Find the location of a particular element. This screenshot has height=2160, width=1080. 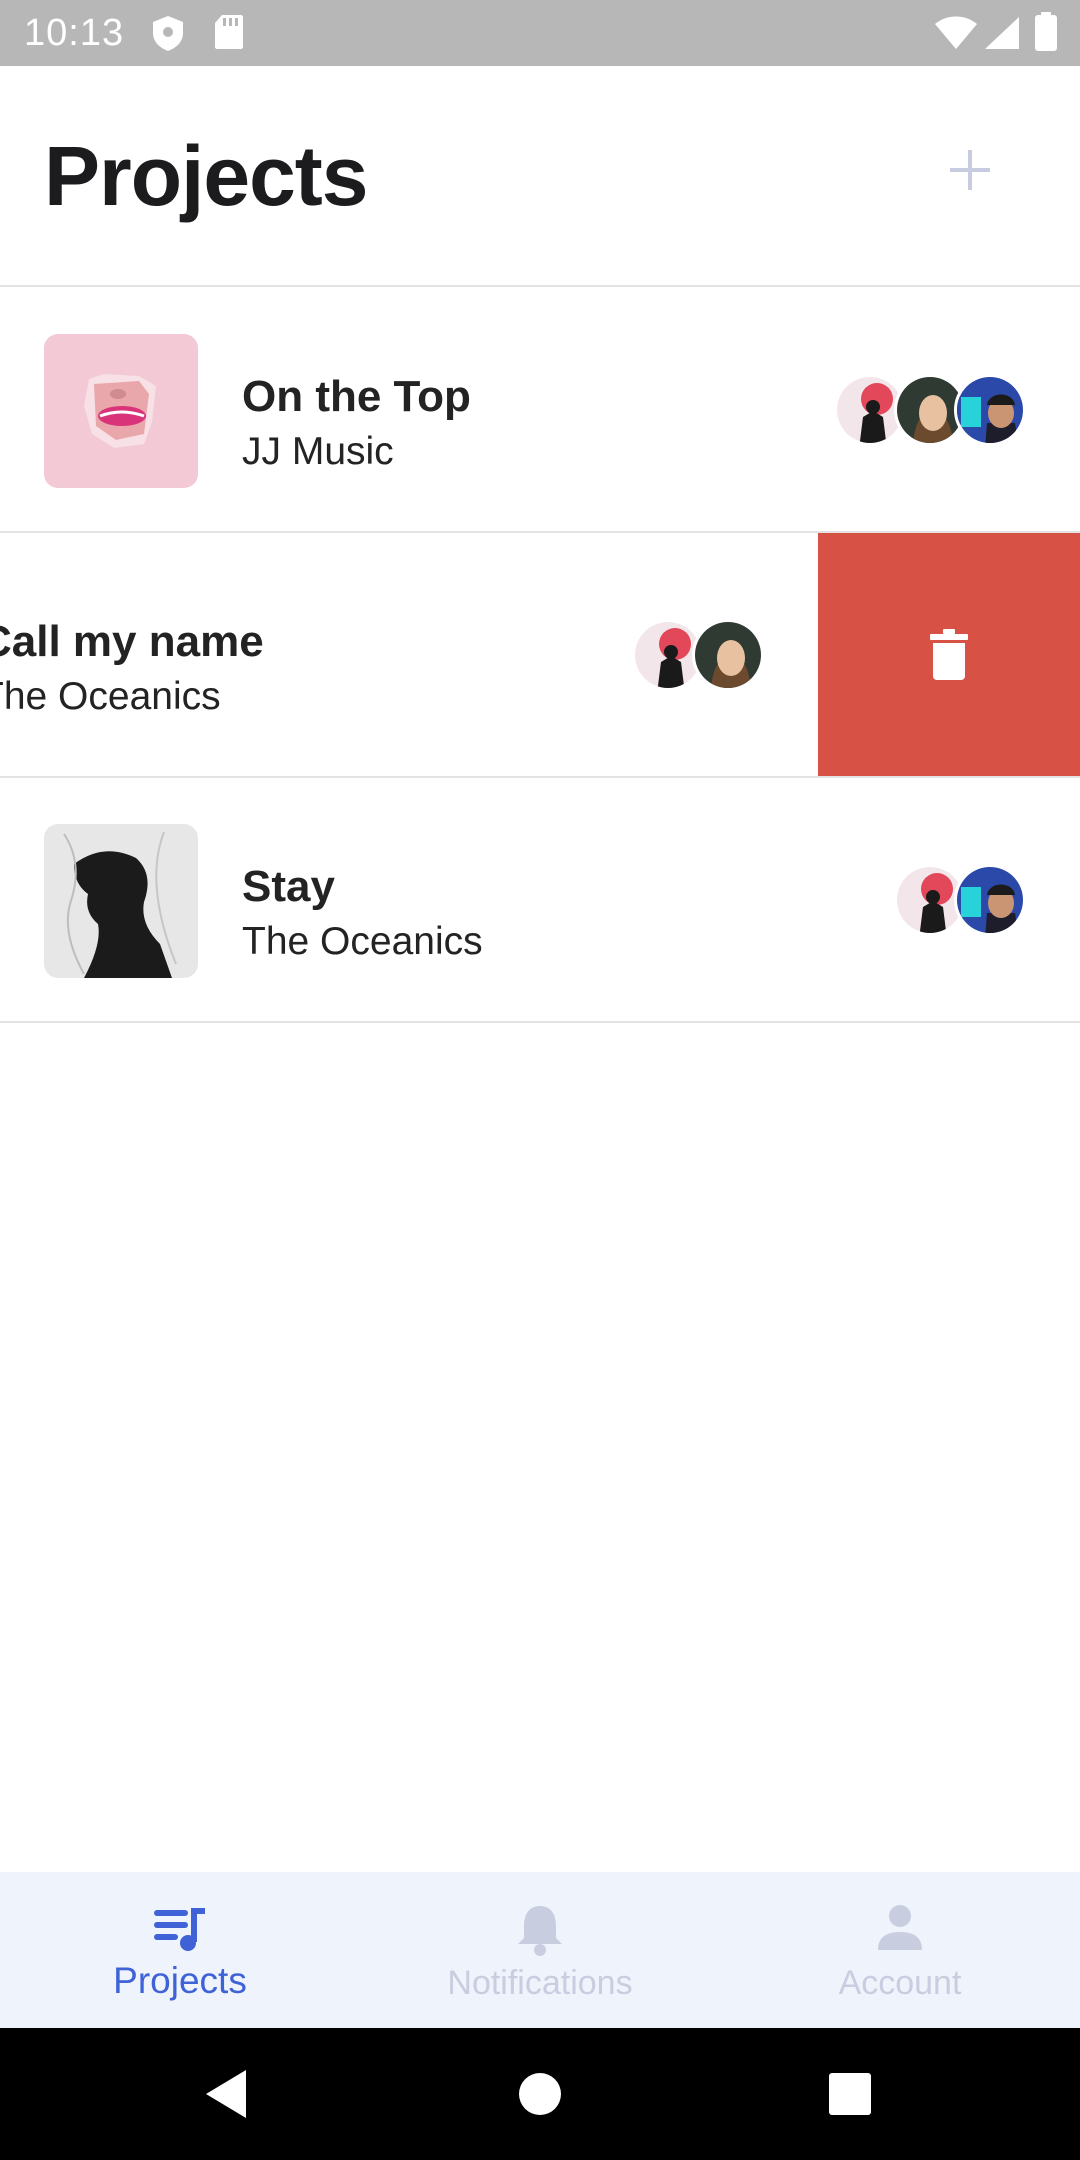

back-button is located at coordinates (228, 2094).